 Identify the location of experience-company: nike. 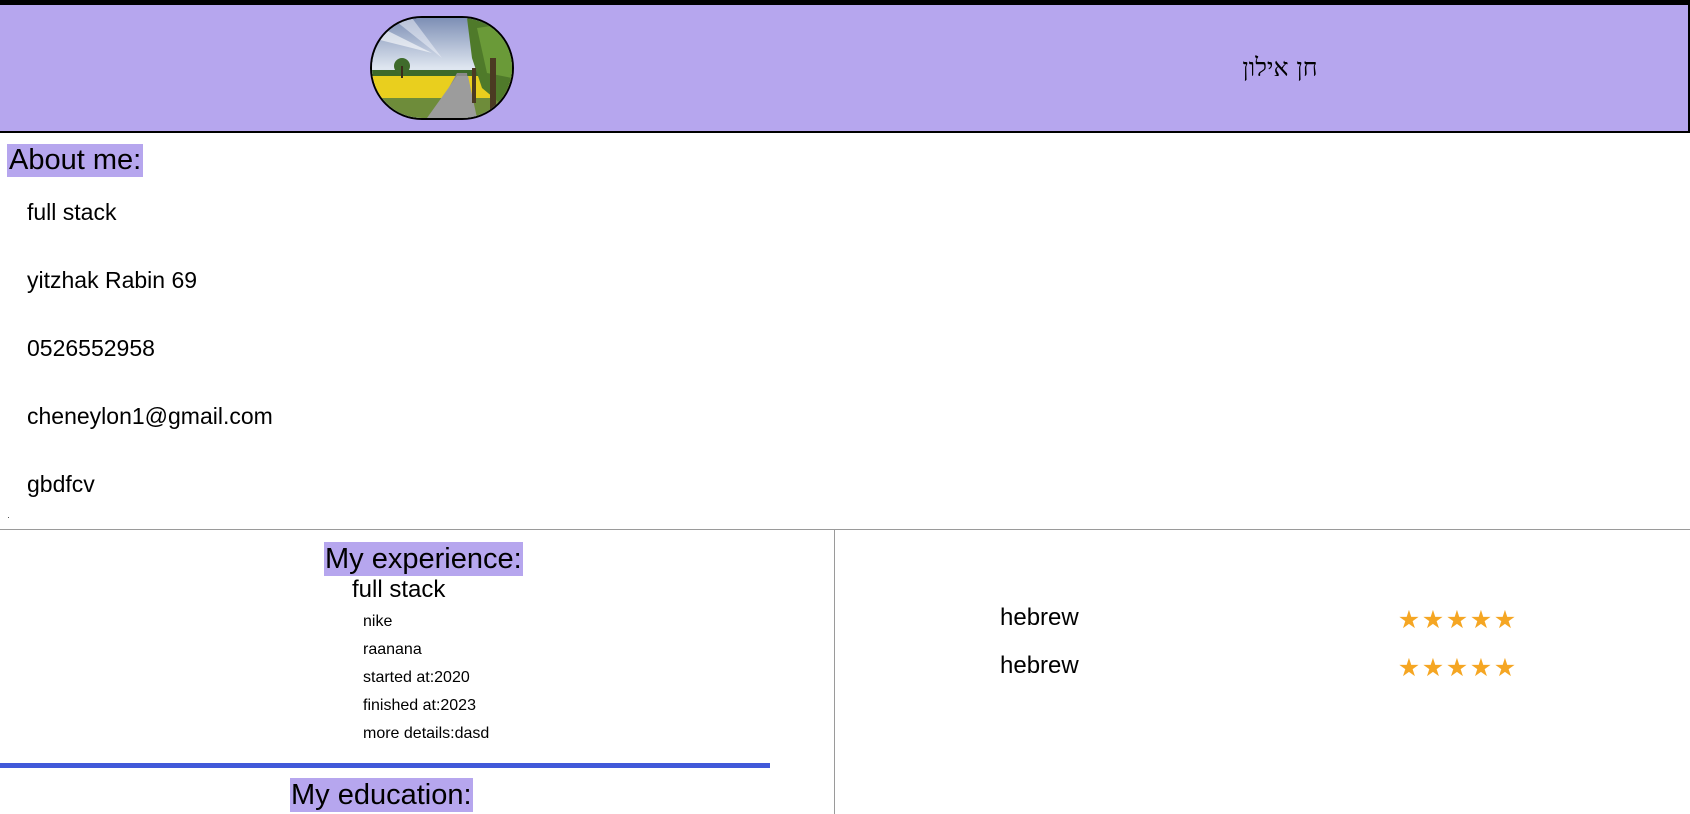
(378, 621).